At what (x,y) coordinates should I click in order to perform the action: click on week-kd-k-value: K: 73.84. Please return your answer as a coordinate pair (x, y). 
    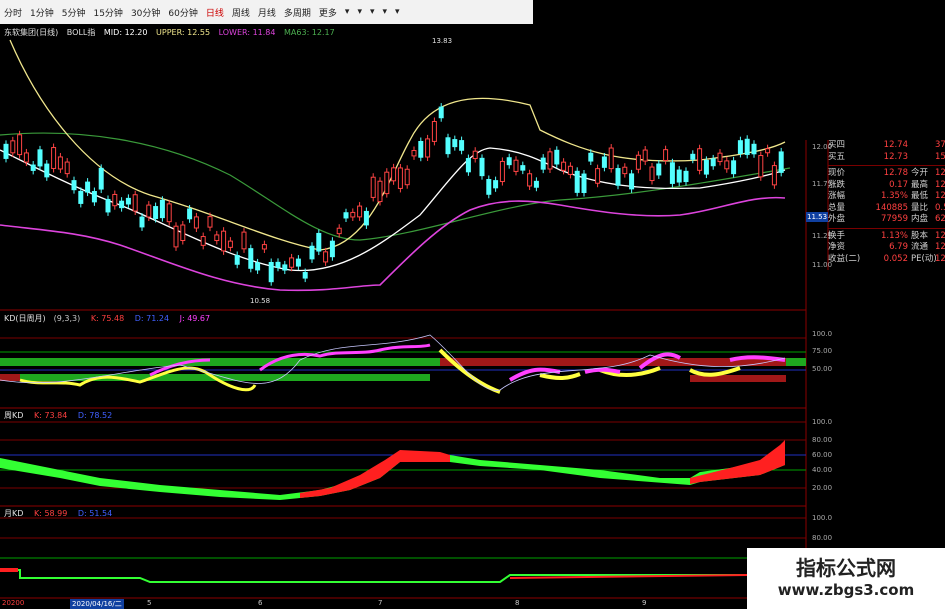
    Looking at the image, I should click on (50, 415).